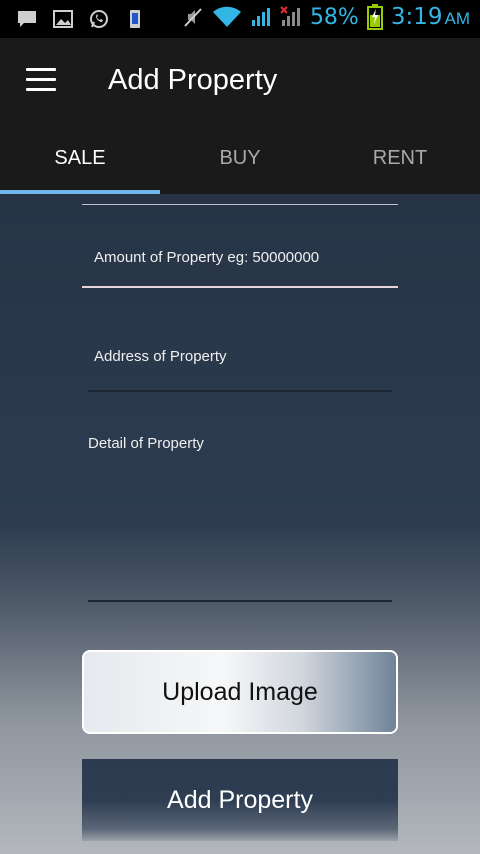 The width and height of the screenshot is (480, 854). I want to click on detail-textarea: Detail of Property, so click(240, 512).